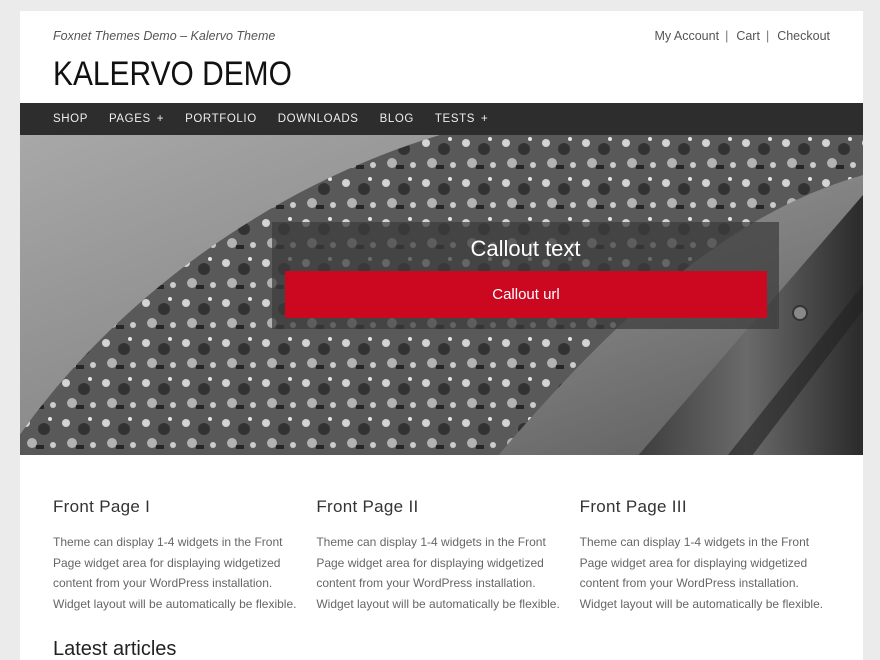  What do you see at coordinates (525, 248) in the screenshot?
I see `callout-text: Callout text` at bounding box center [525, 248].